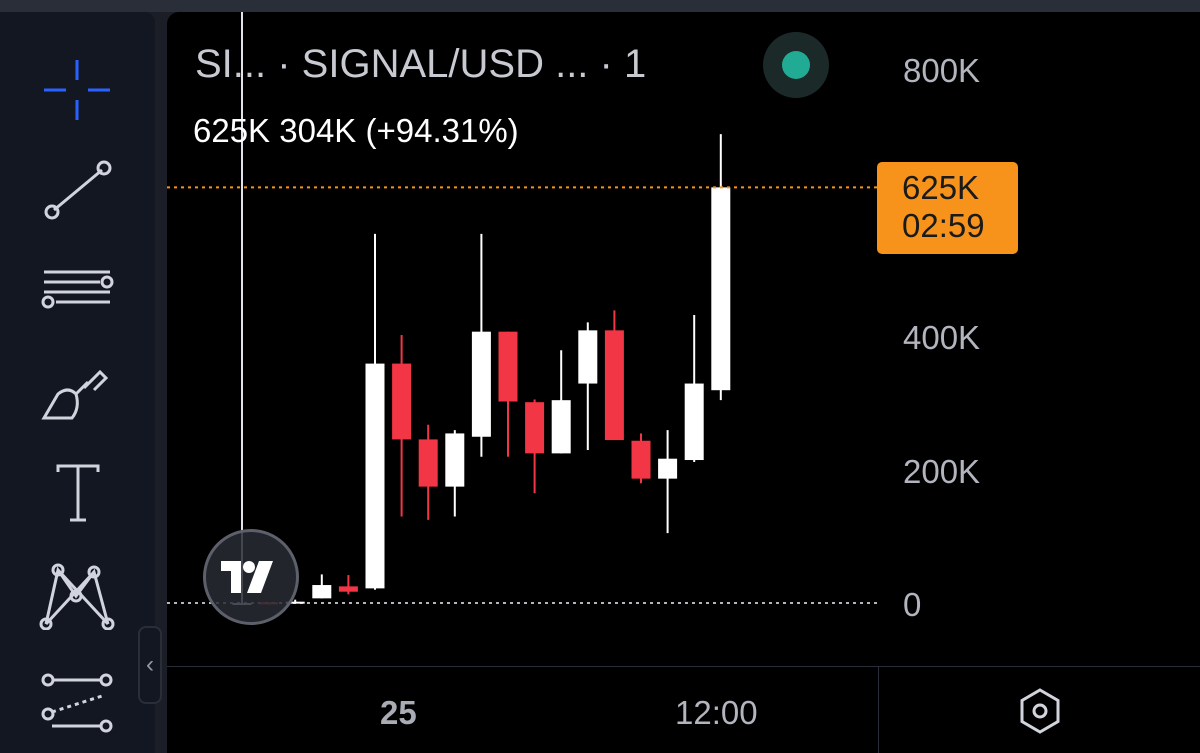  I want to click on text-icon, so click(78, 493).